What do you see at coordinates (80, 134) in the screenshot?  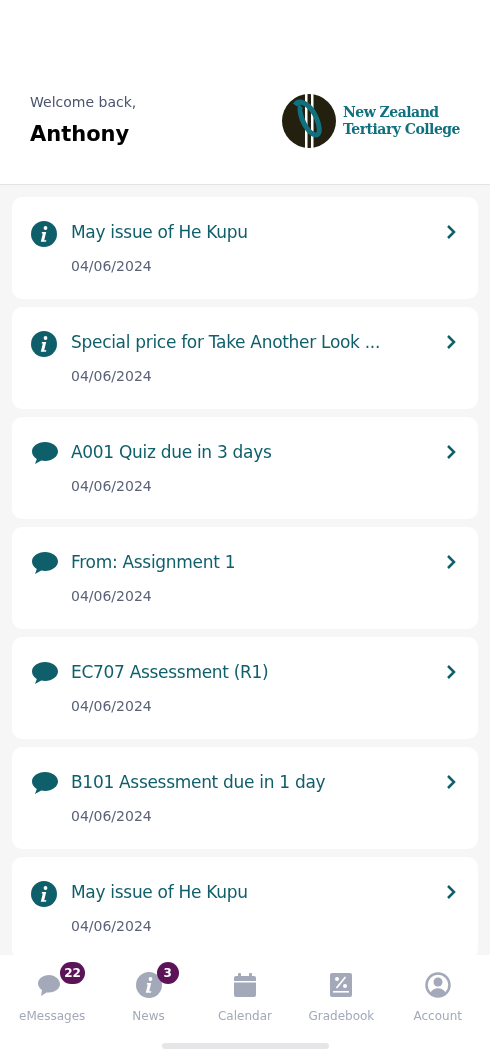 I see `user-name: Anthony` at bounding box center [80, 134].